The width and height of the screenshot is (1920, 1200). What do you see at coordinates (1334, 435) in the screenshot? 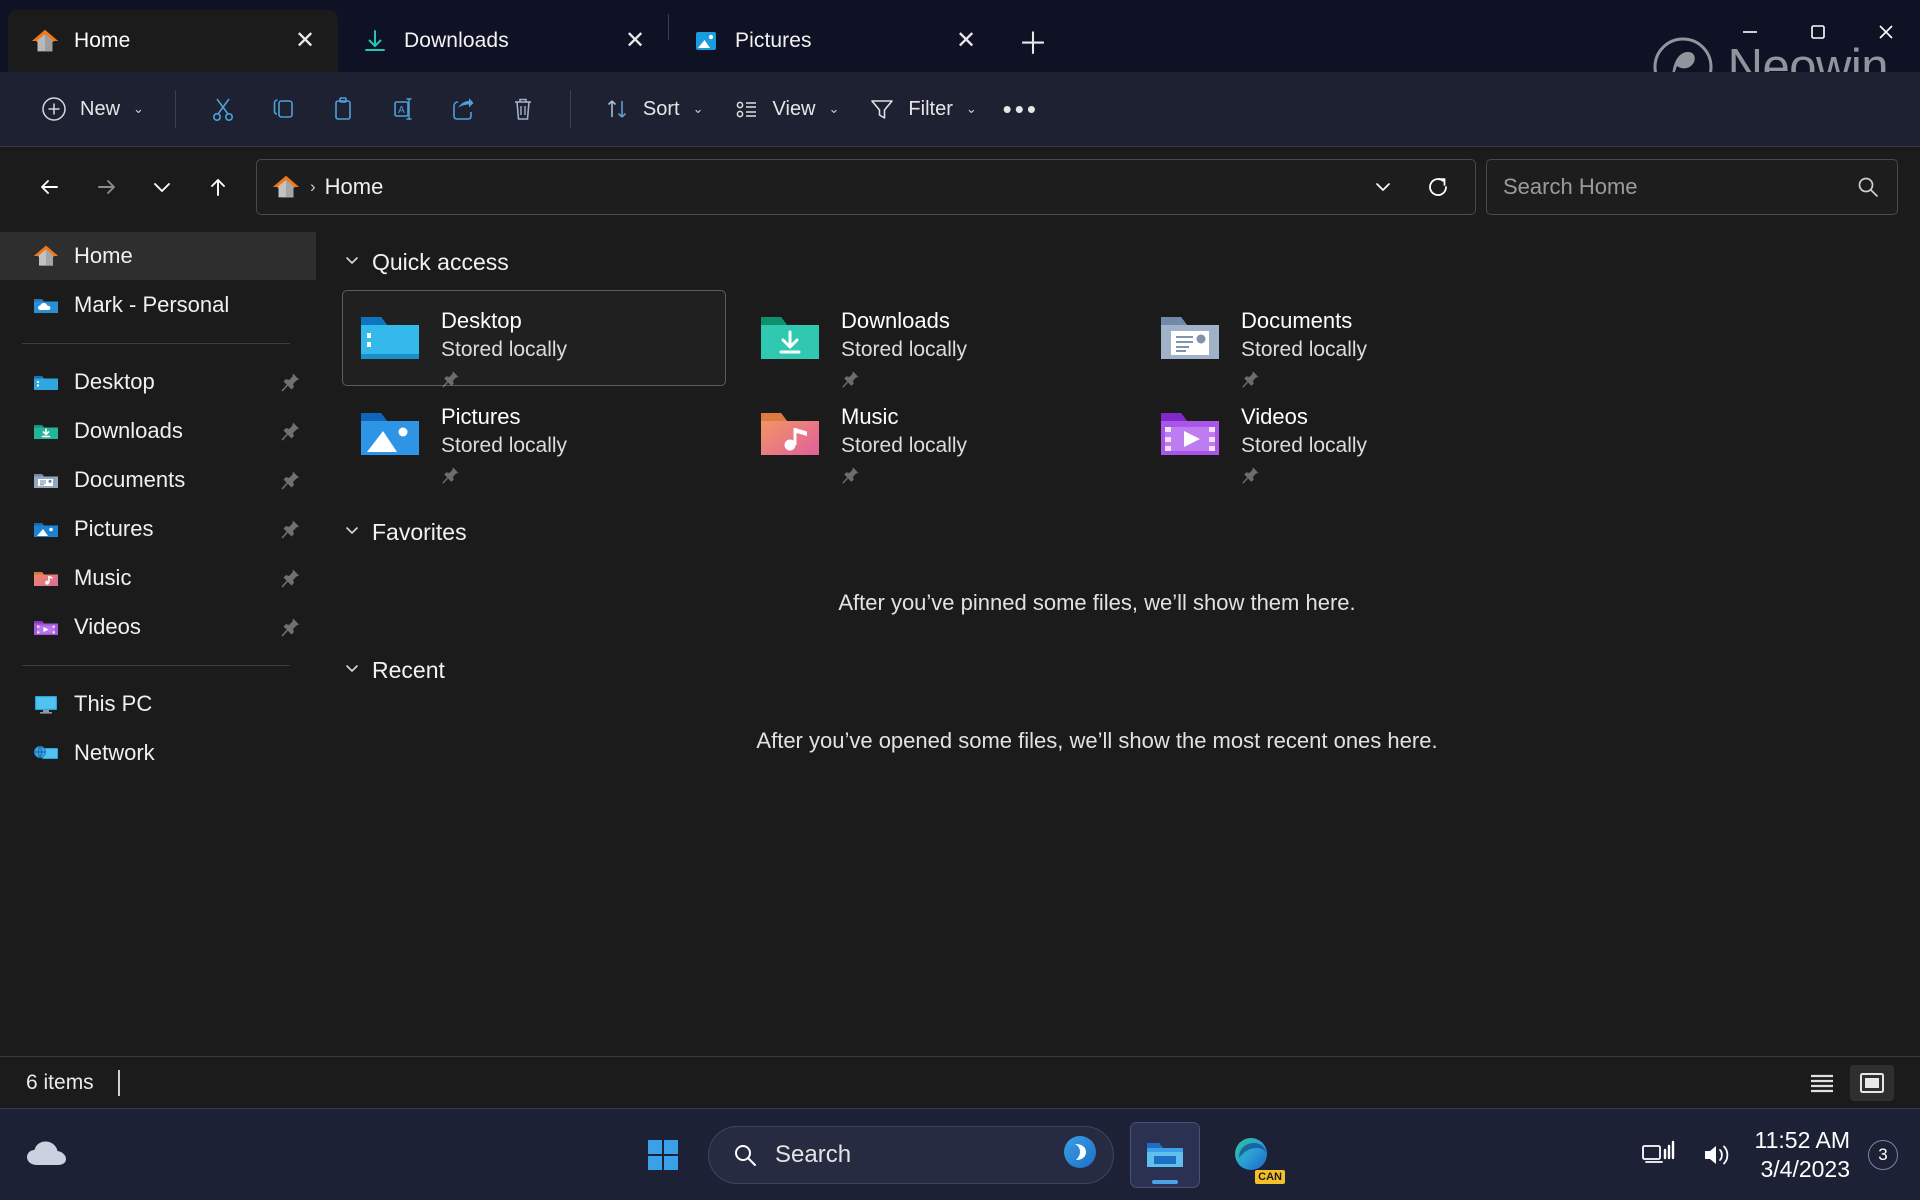
I see `quick-access-tile-videos: Videos Stored locally` at bounding box center [1334, 435].